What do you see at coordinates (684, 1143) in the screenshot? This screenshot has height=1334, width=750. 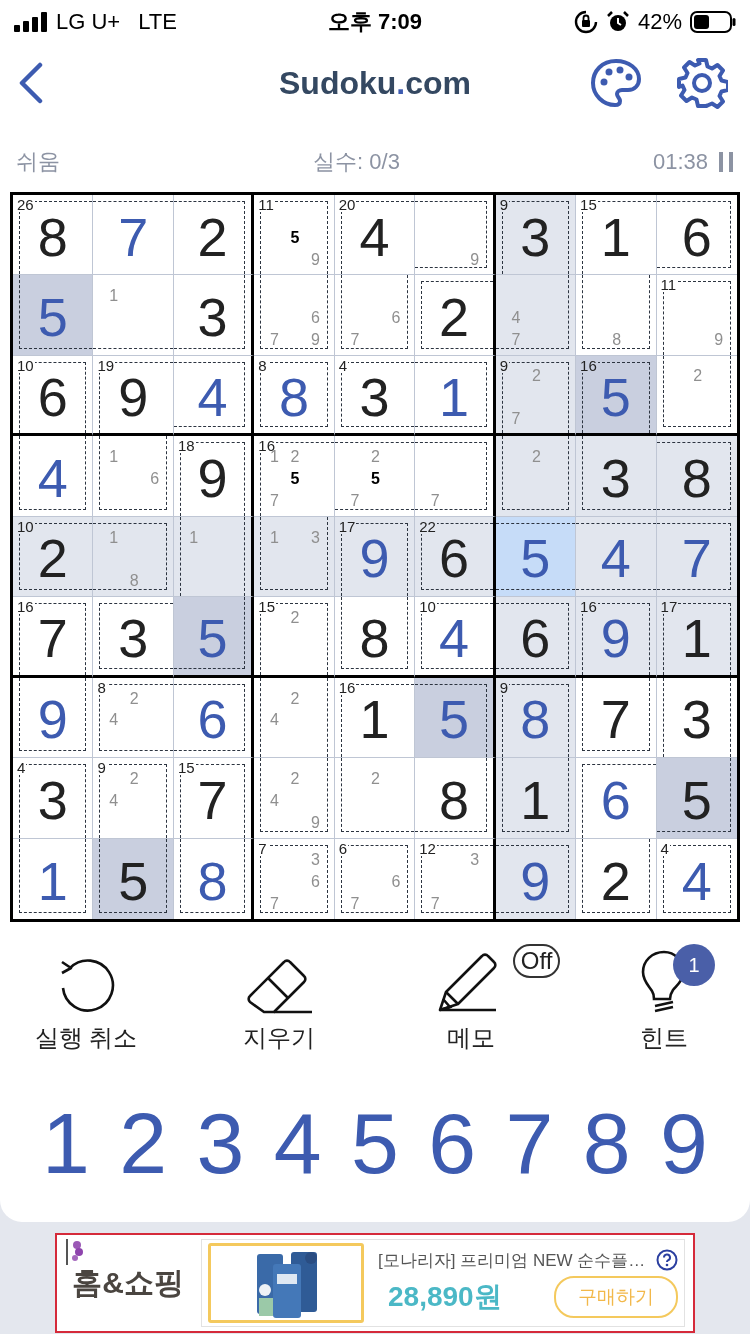 I see `number-key: 9` at bounding box center [684, 1143].